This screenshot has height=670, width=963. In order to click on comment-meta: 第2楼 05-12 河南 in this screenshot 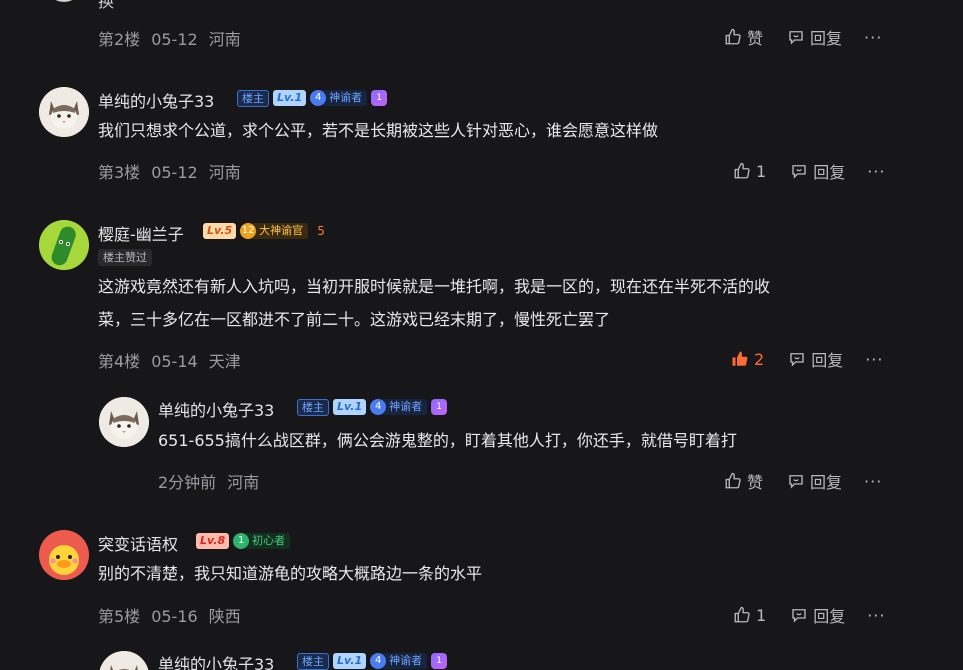, I will do `click(175, 38)`.